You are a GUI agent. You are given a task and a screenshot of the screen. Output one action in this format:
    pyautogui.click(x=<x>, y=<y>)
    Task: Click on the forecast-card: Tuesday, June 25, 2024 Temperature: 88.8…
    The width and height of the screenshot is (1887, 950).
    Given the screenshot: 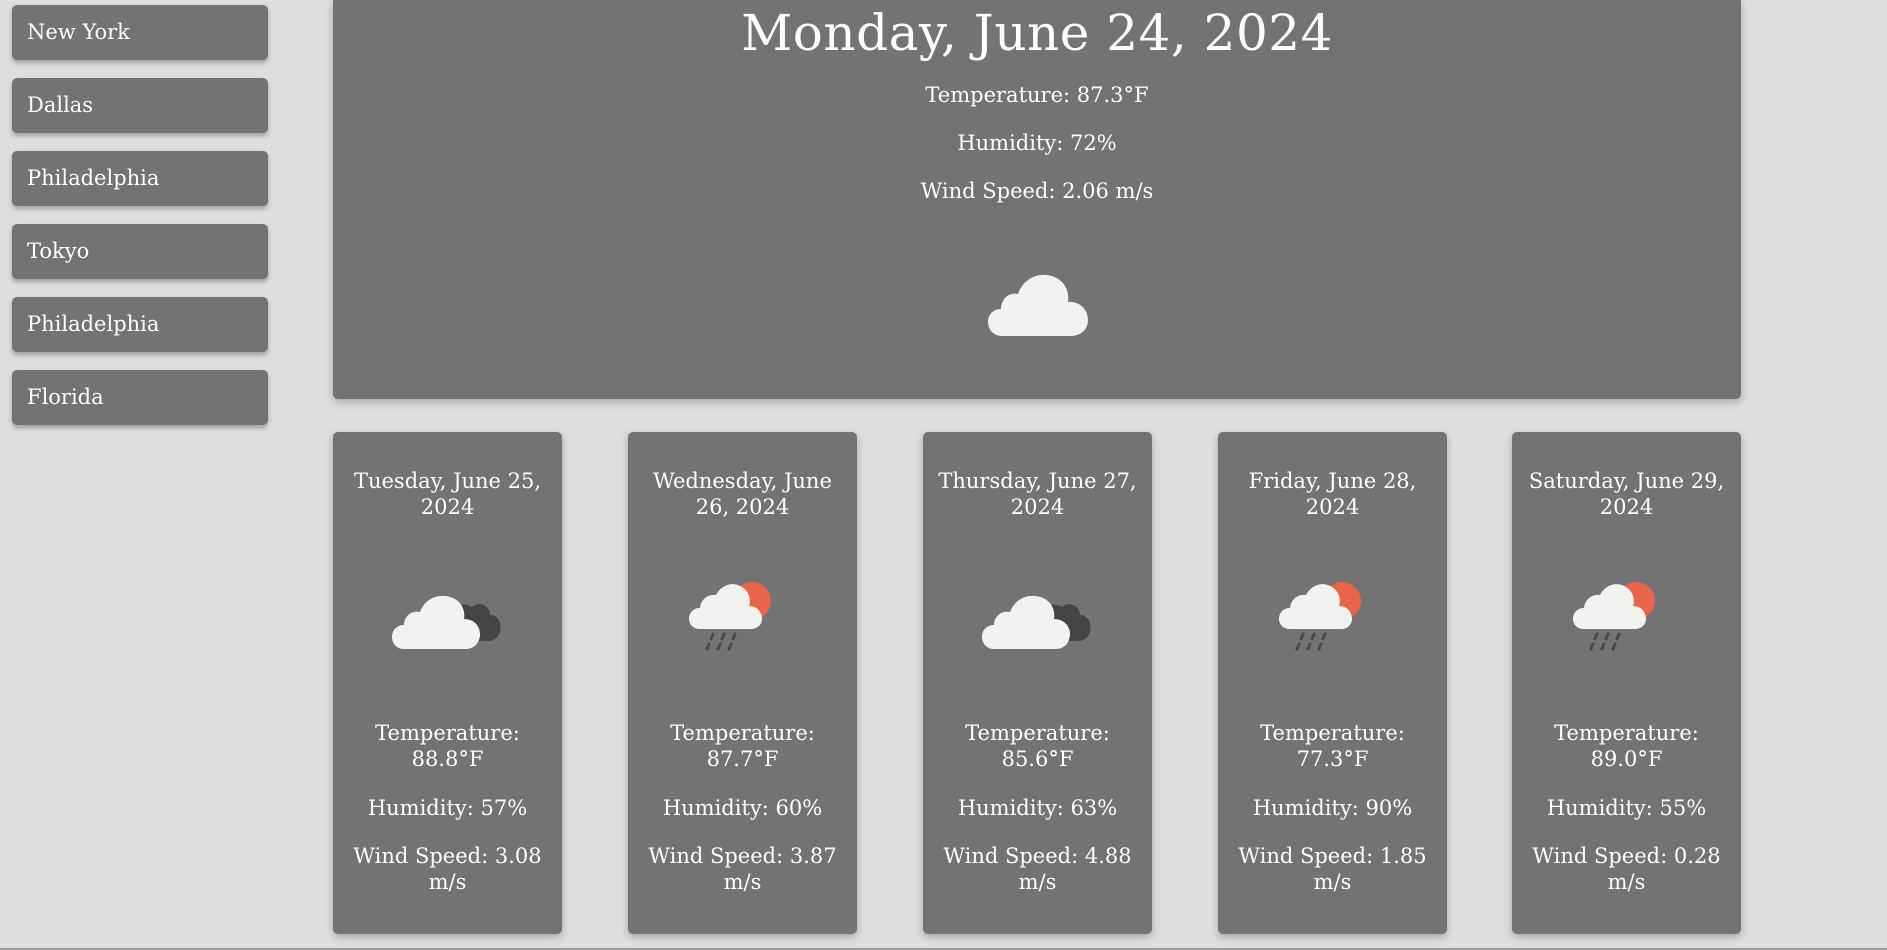 What is the action you would take?
    pyautogui.click(x=447, y=683)
    